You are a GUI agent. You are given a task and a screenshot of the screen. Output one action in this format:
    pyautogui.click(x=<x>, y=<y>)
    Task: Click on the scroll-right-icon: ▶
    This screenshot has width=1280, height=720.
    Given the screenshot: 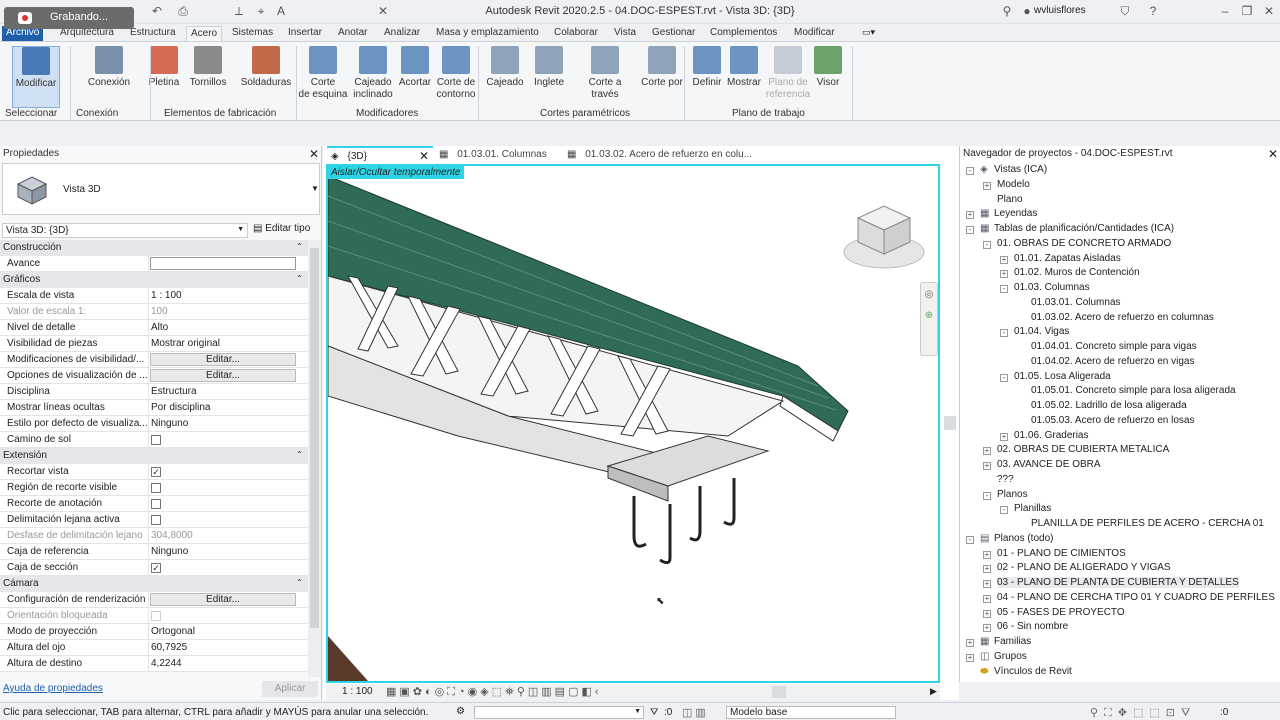 What is the action you would take?
    pyautogui.click(x=933, y=691)
    